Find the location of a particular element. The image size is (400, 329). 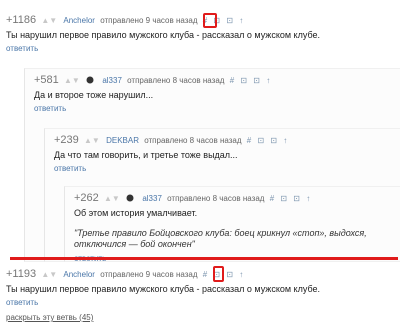

comment-score: +262 is located at coordinates (86, 198).